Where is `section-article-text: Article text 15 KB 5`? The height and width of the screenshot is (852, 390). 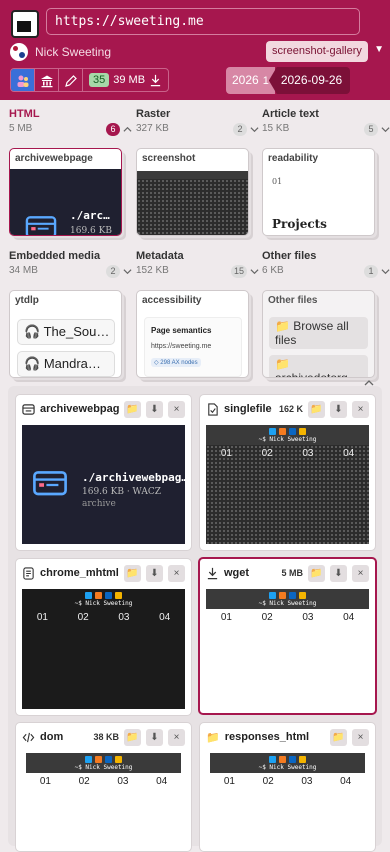
section-article-text: Article text 15 KB 5 is located at coordinates (326, 122).